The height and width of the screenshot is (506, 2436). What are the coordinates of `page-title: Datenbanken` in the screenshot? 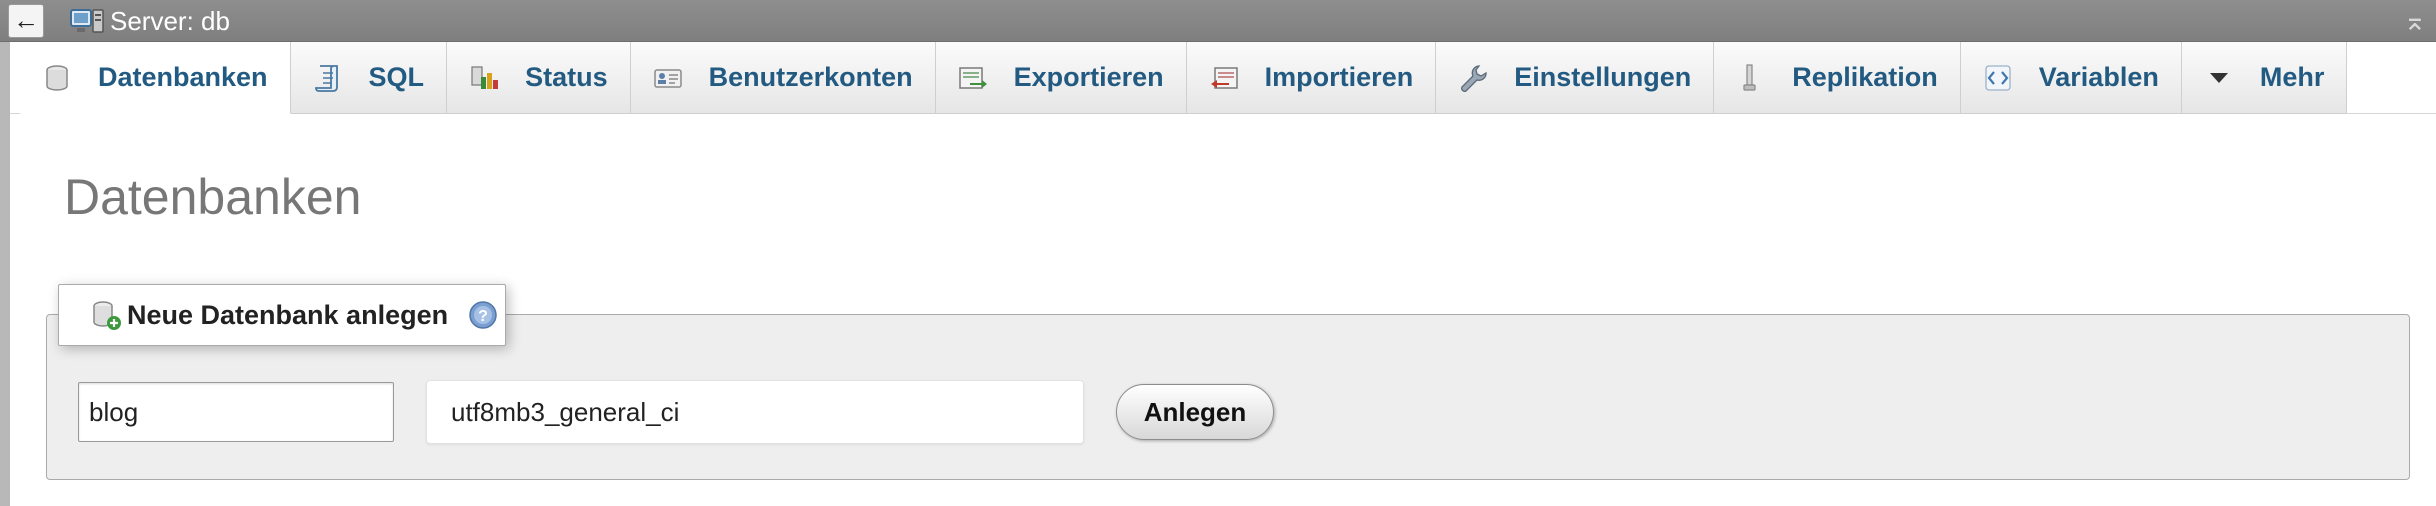 It's located at (213, 197).